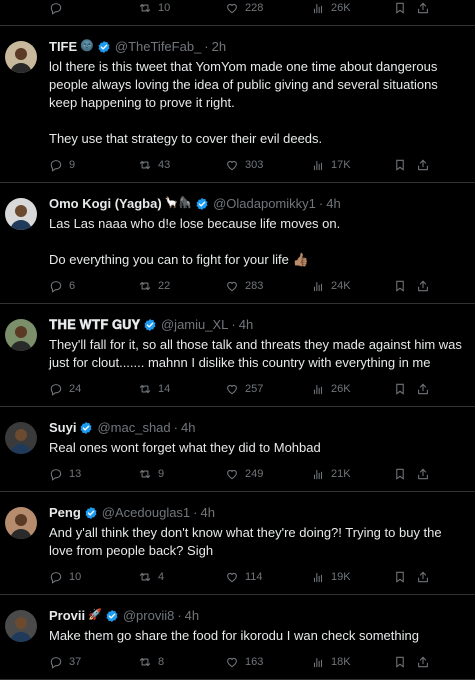  Describe the element at coordinates (181, 8) in the screenshot. I see `retweet-button: 10` at that location.